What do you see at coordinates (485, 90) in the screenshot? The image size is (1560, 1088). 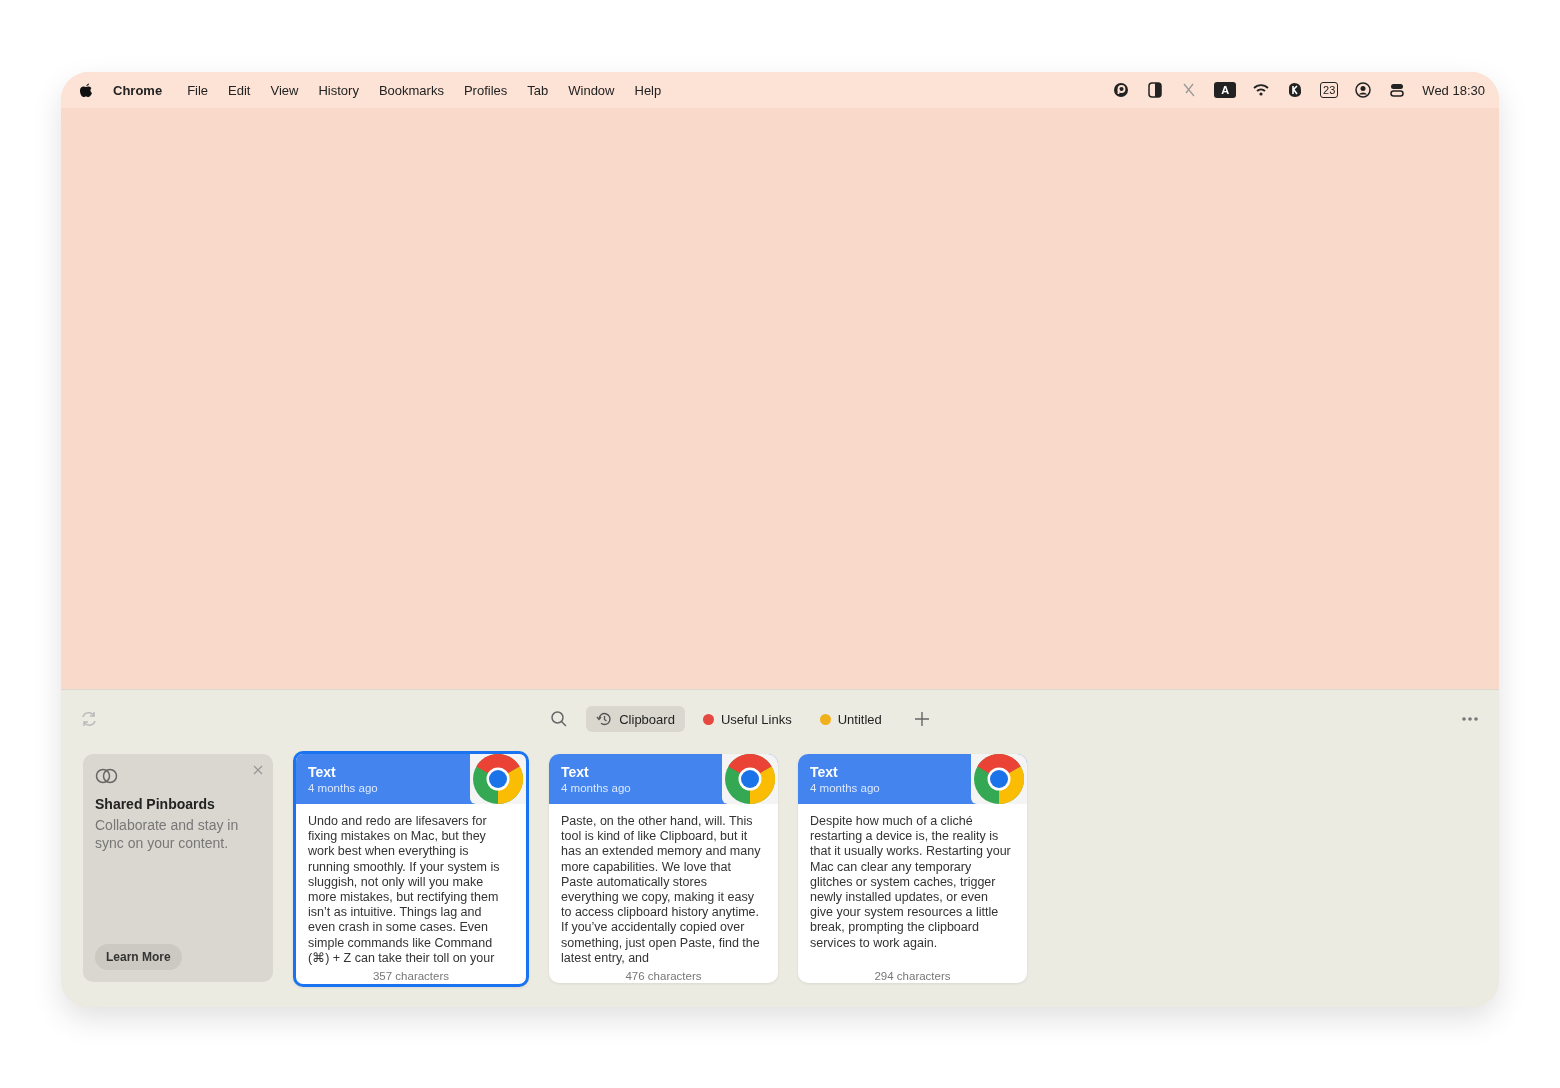 I see `menu-item: Profiles` at bounding box center [485, 90].